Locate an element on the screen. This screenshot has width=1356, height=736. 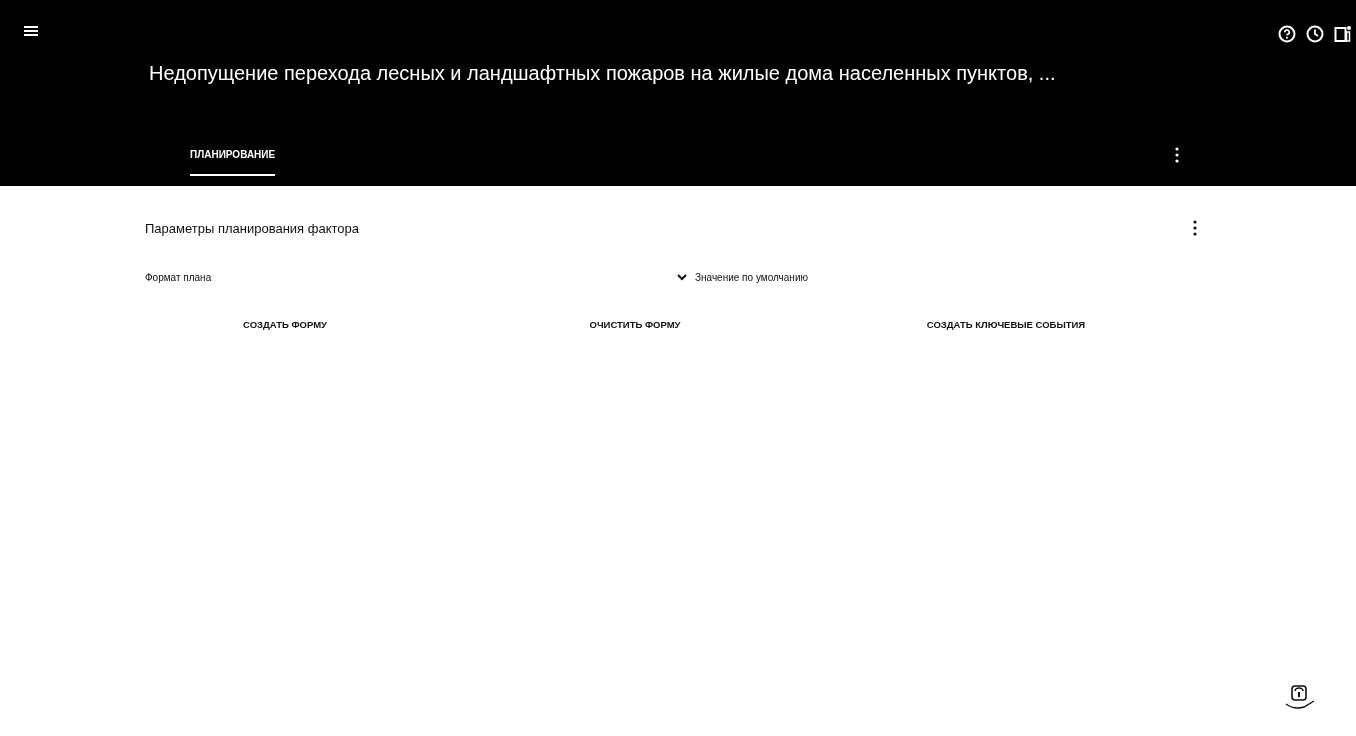
section-title: Параметры планирования фактора is located at coordinates (252, 228).